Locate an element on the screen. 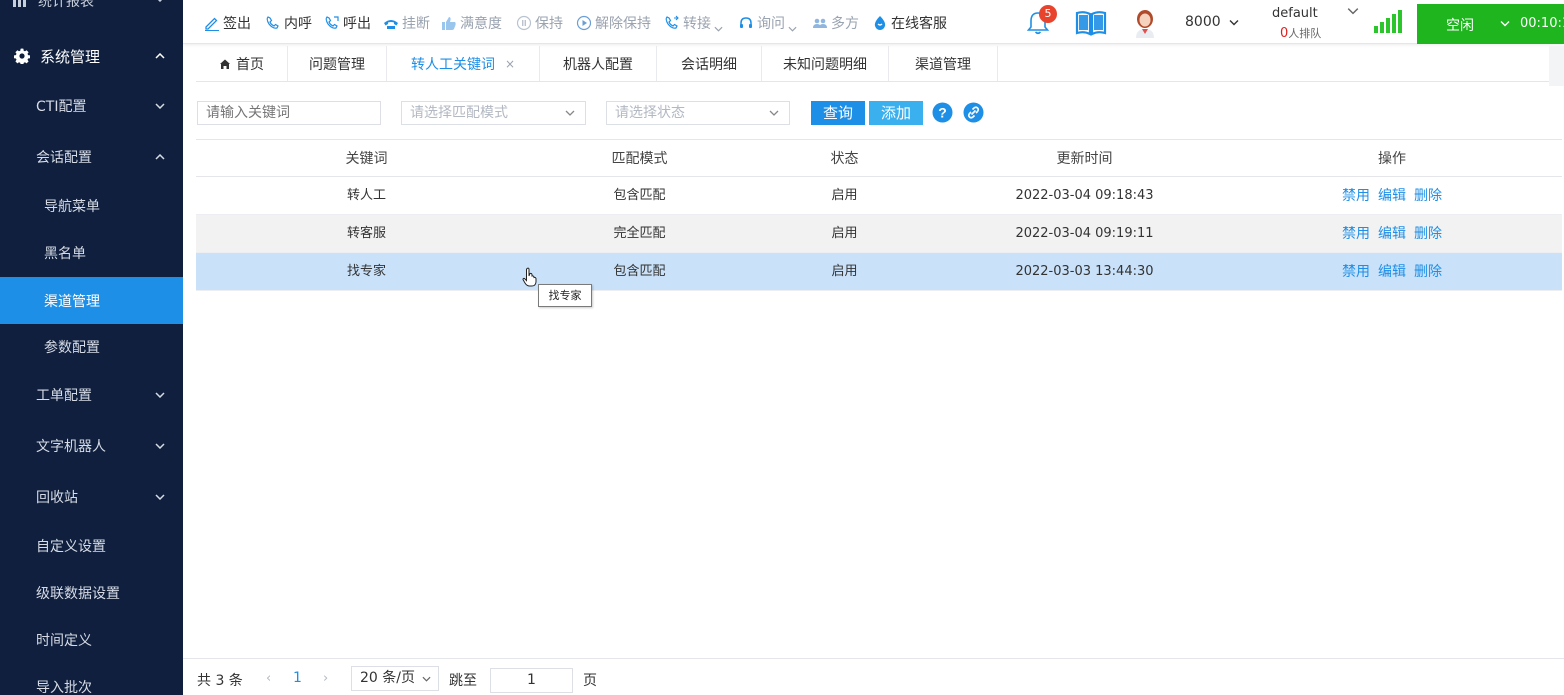  keyword-input is located at coordinates (289, 113).